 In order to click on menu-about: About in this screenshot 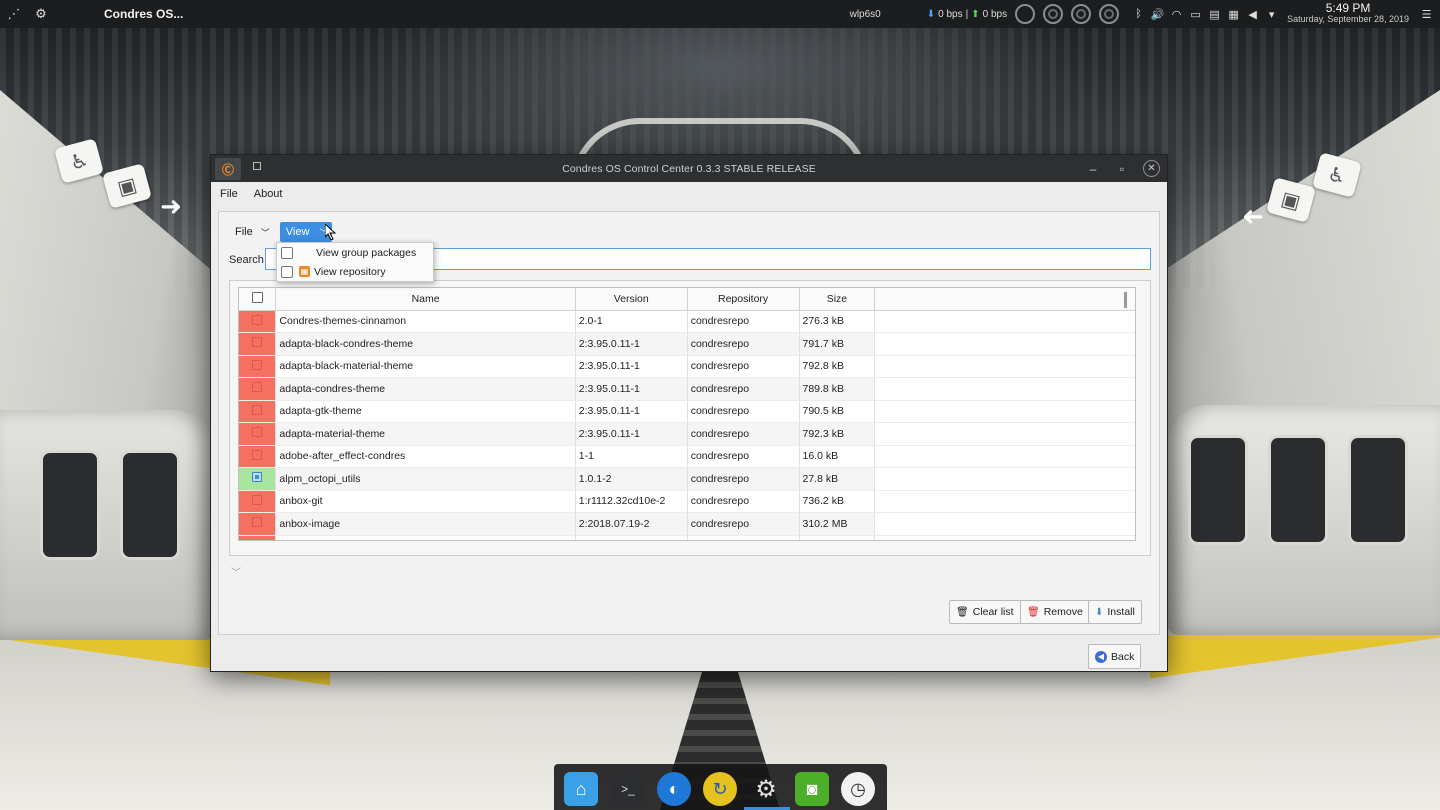, I will do `click(268, 194)`.